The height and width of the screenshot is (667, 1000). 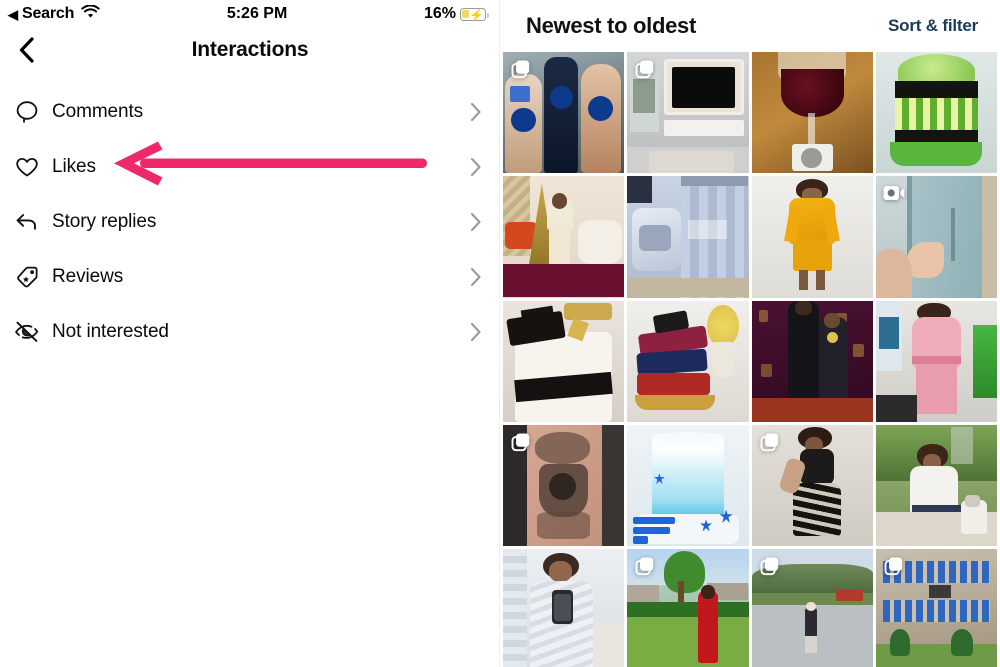 What do you see at coordinates (13, 14) in the screenshot?
I see `left-triangle-icon: ◀` at bounding box center [13, 14].